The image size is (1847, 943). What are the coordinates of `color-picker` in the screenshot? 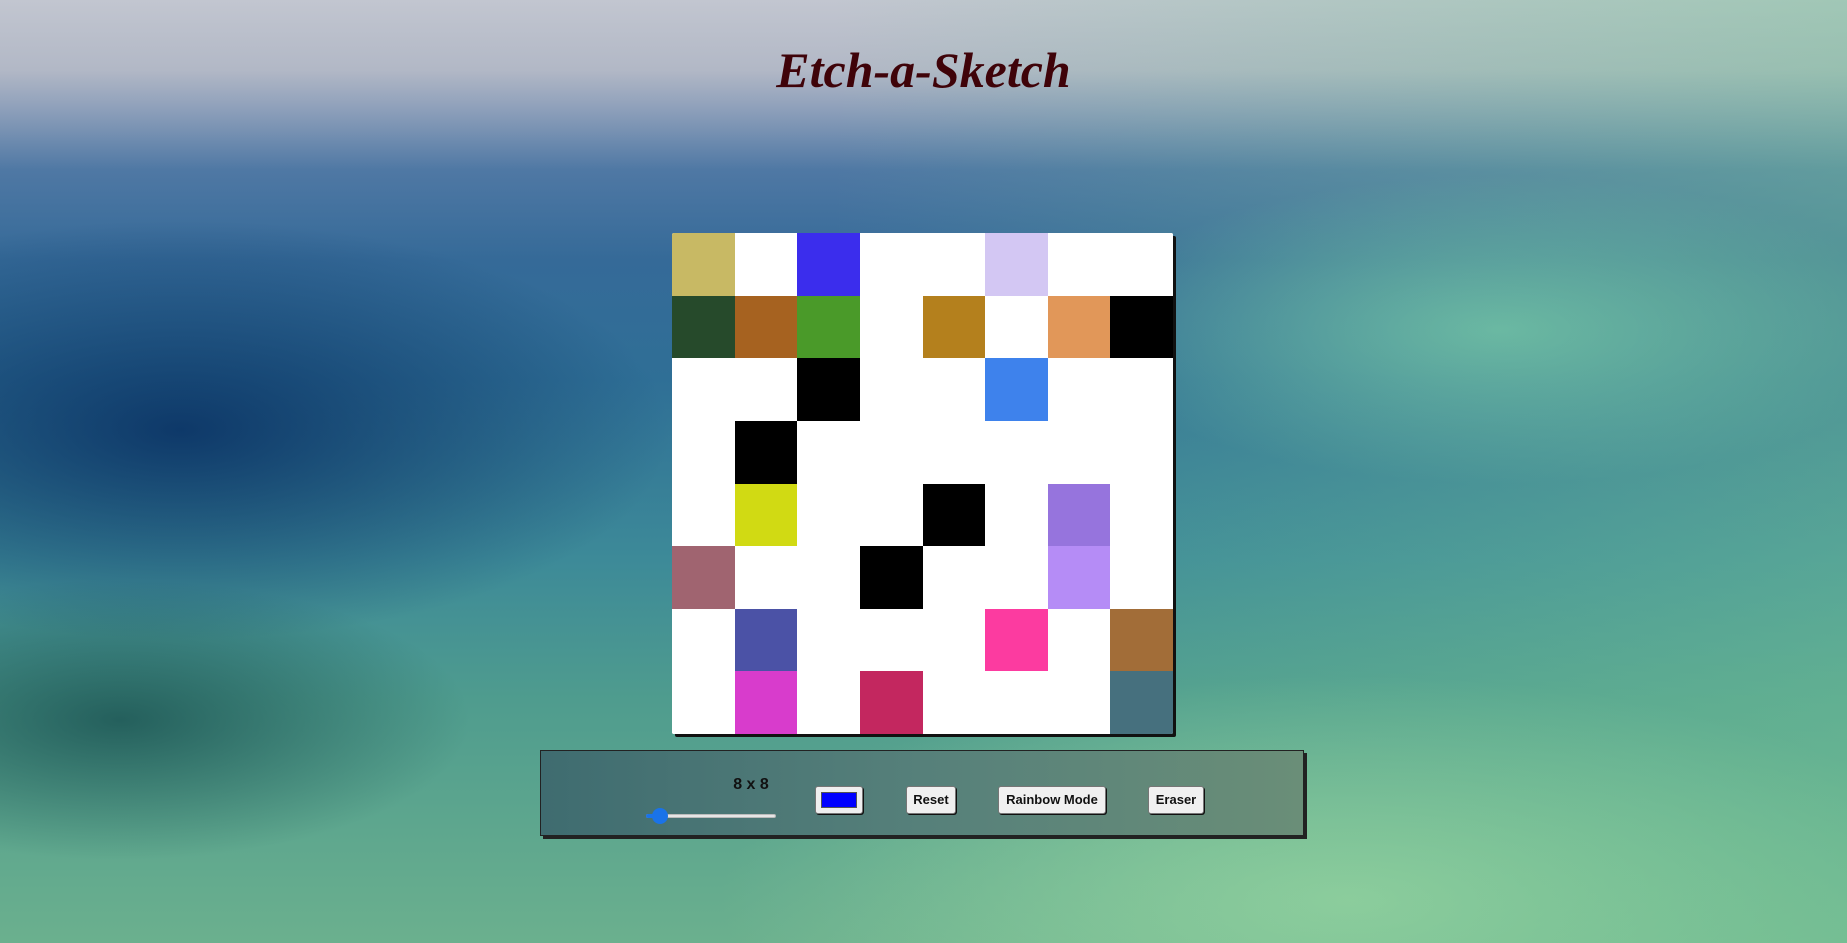 It's located at (839, 800).